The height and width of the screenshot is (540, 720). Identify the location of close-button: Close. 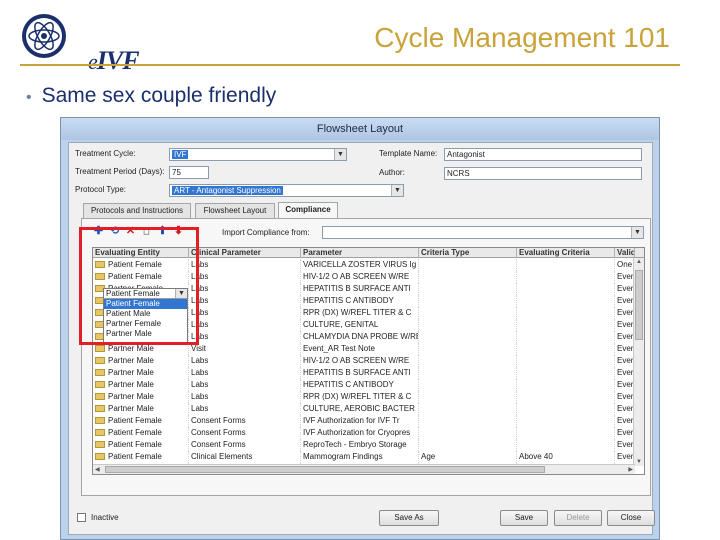
(631, 518).